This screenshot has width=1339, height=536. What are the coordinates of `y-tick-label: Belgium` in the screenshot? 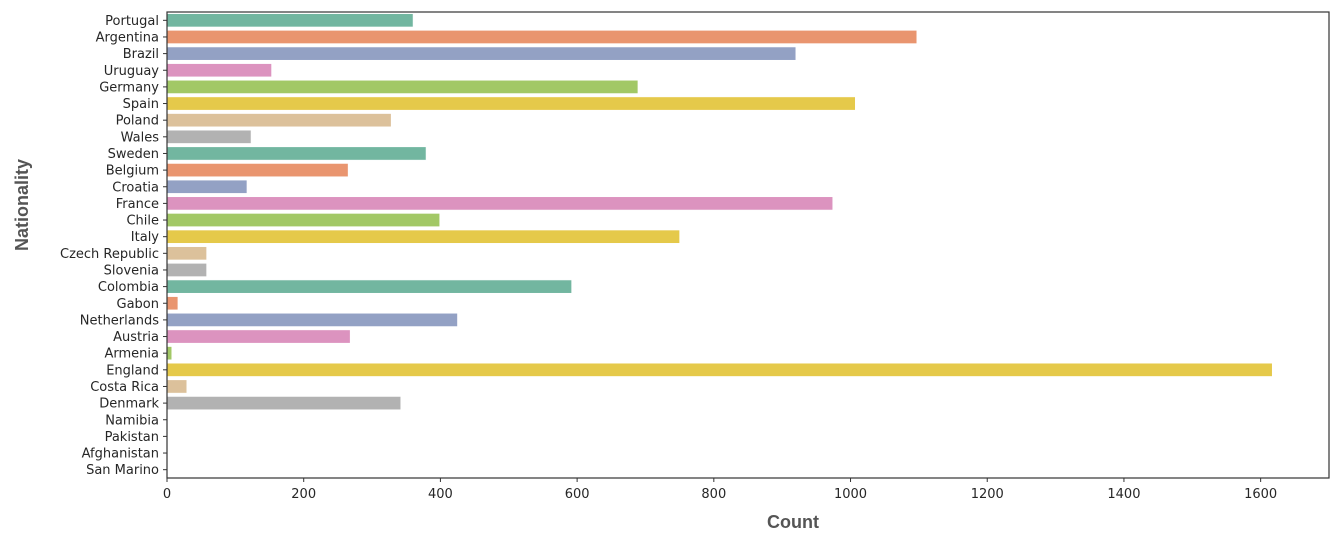 It's located at (132, 171).